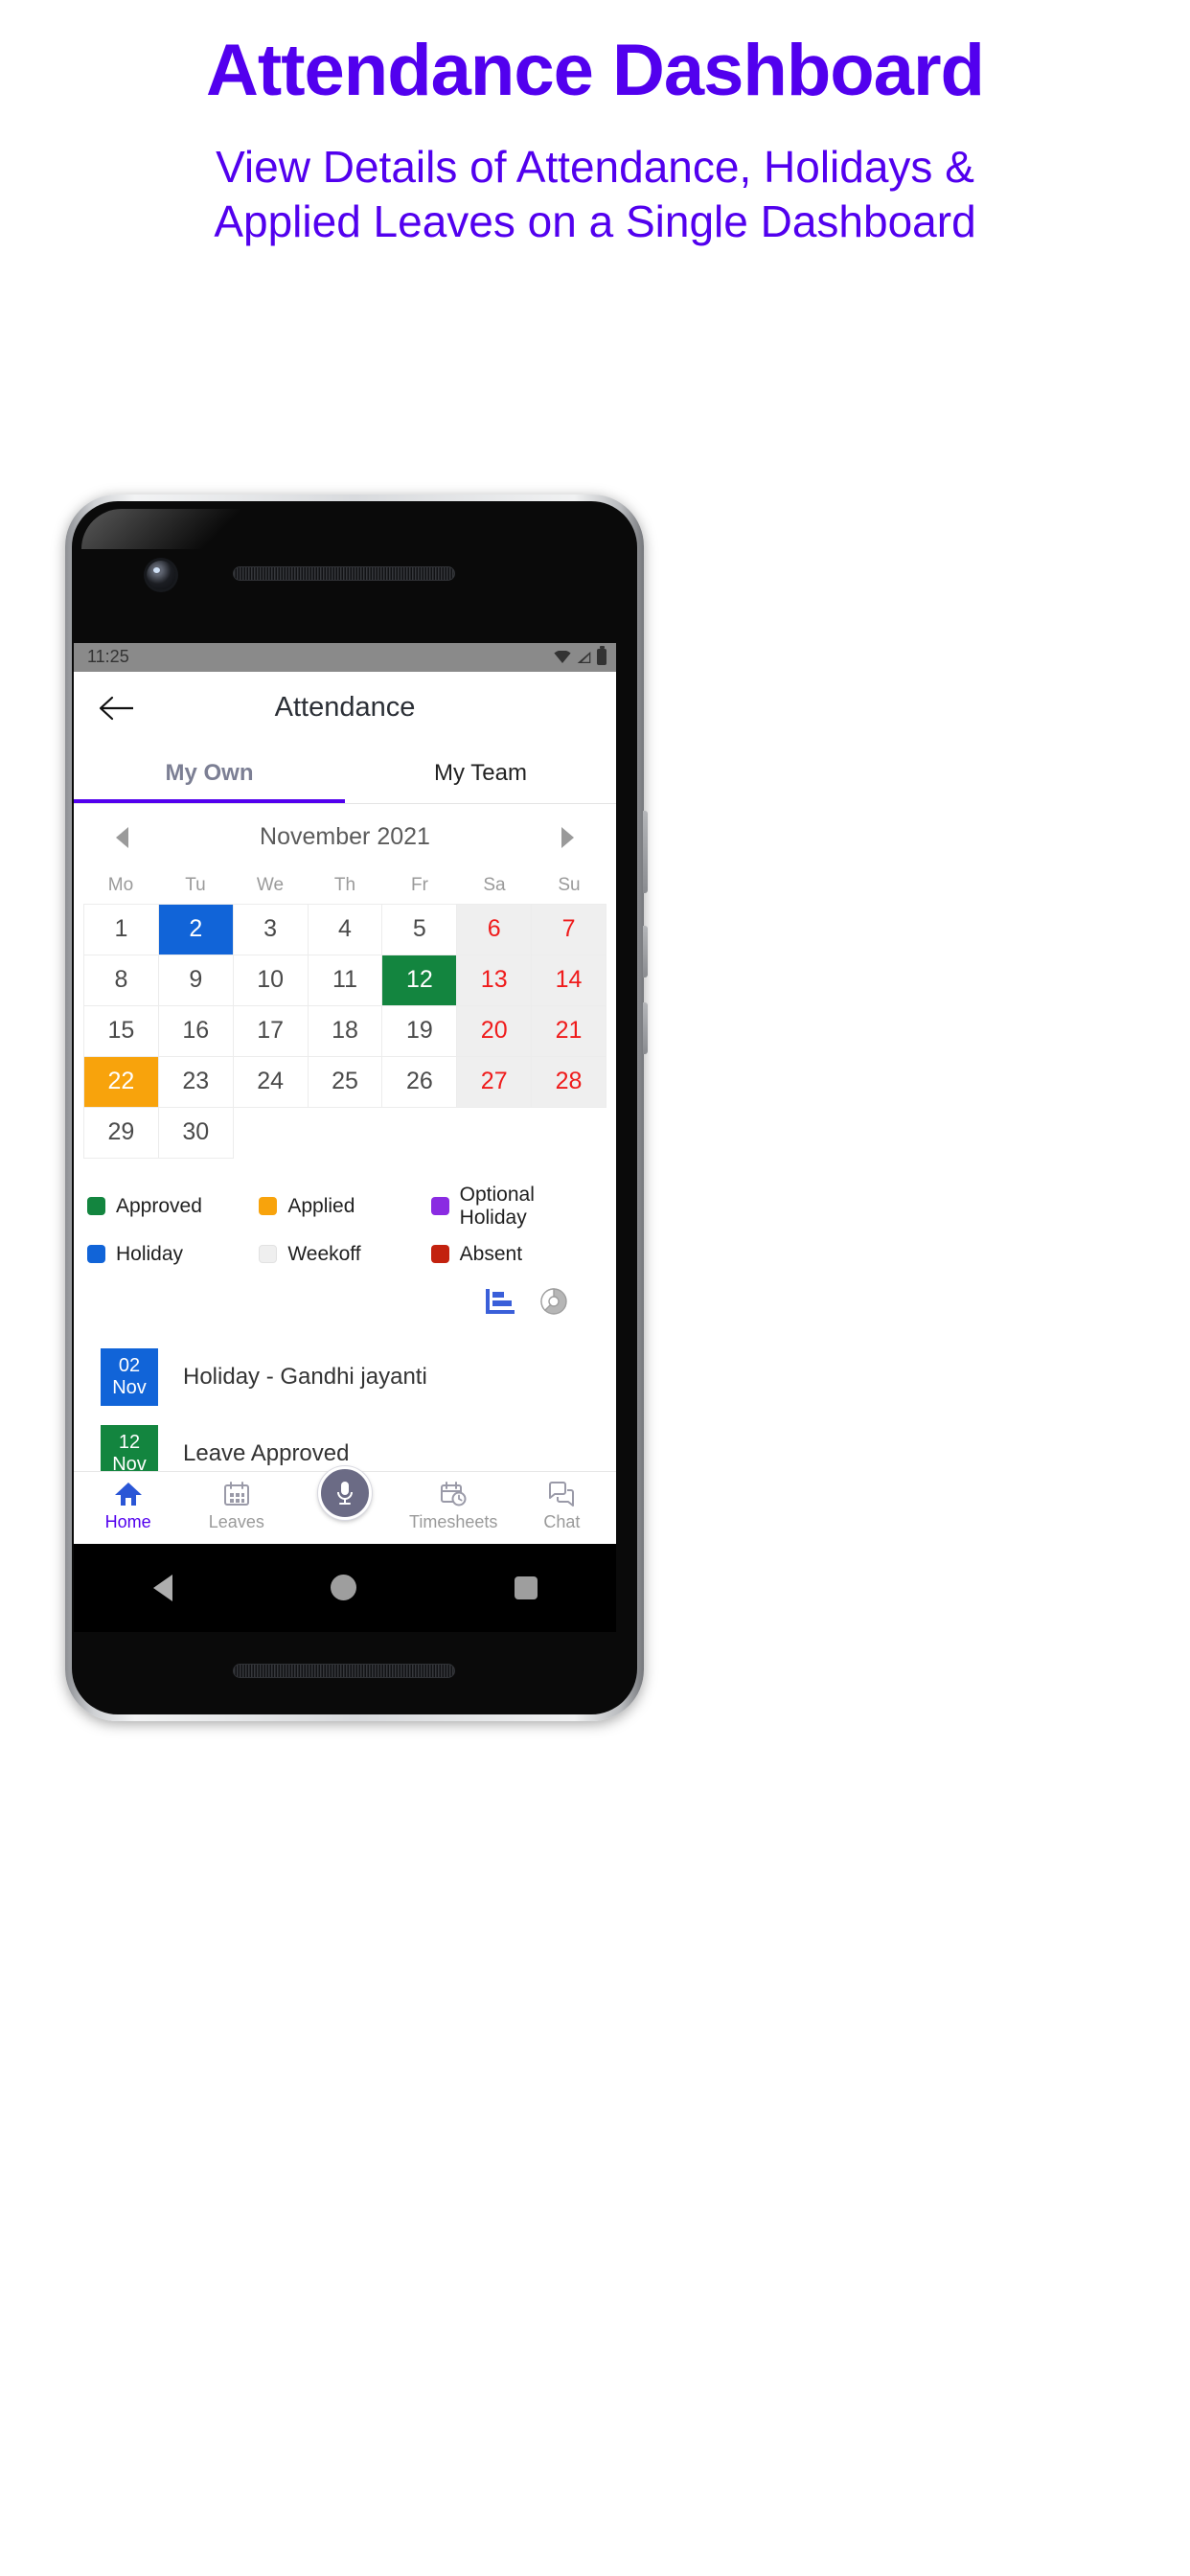 This screenshot has height=2576, width=1190. Describe the element at coordinates (568, 837) in the screenshot. I see `chevron-right-icon` at that location.